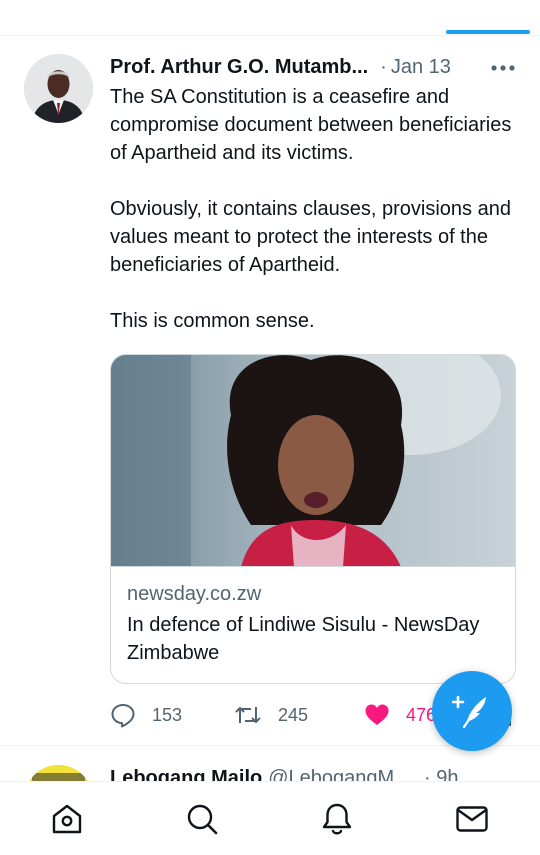 This screenshot has width=540, height=855. What do you see at coordinates (421, 67) in the screenshot?
I see `timestamp: Jan 13` at bounding box center [421, 67].